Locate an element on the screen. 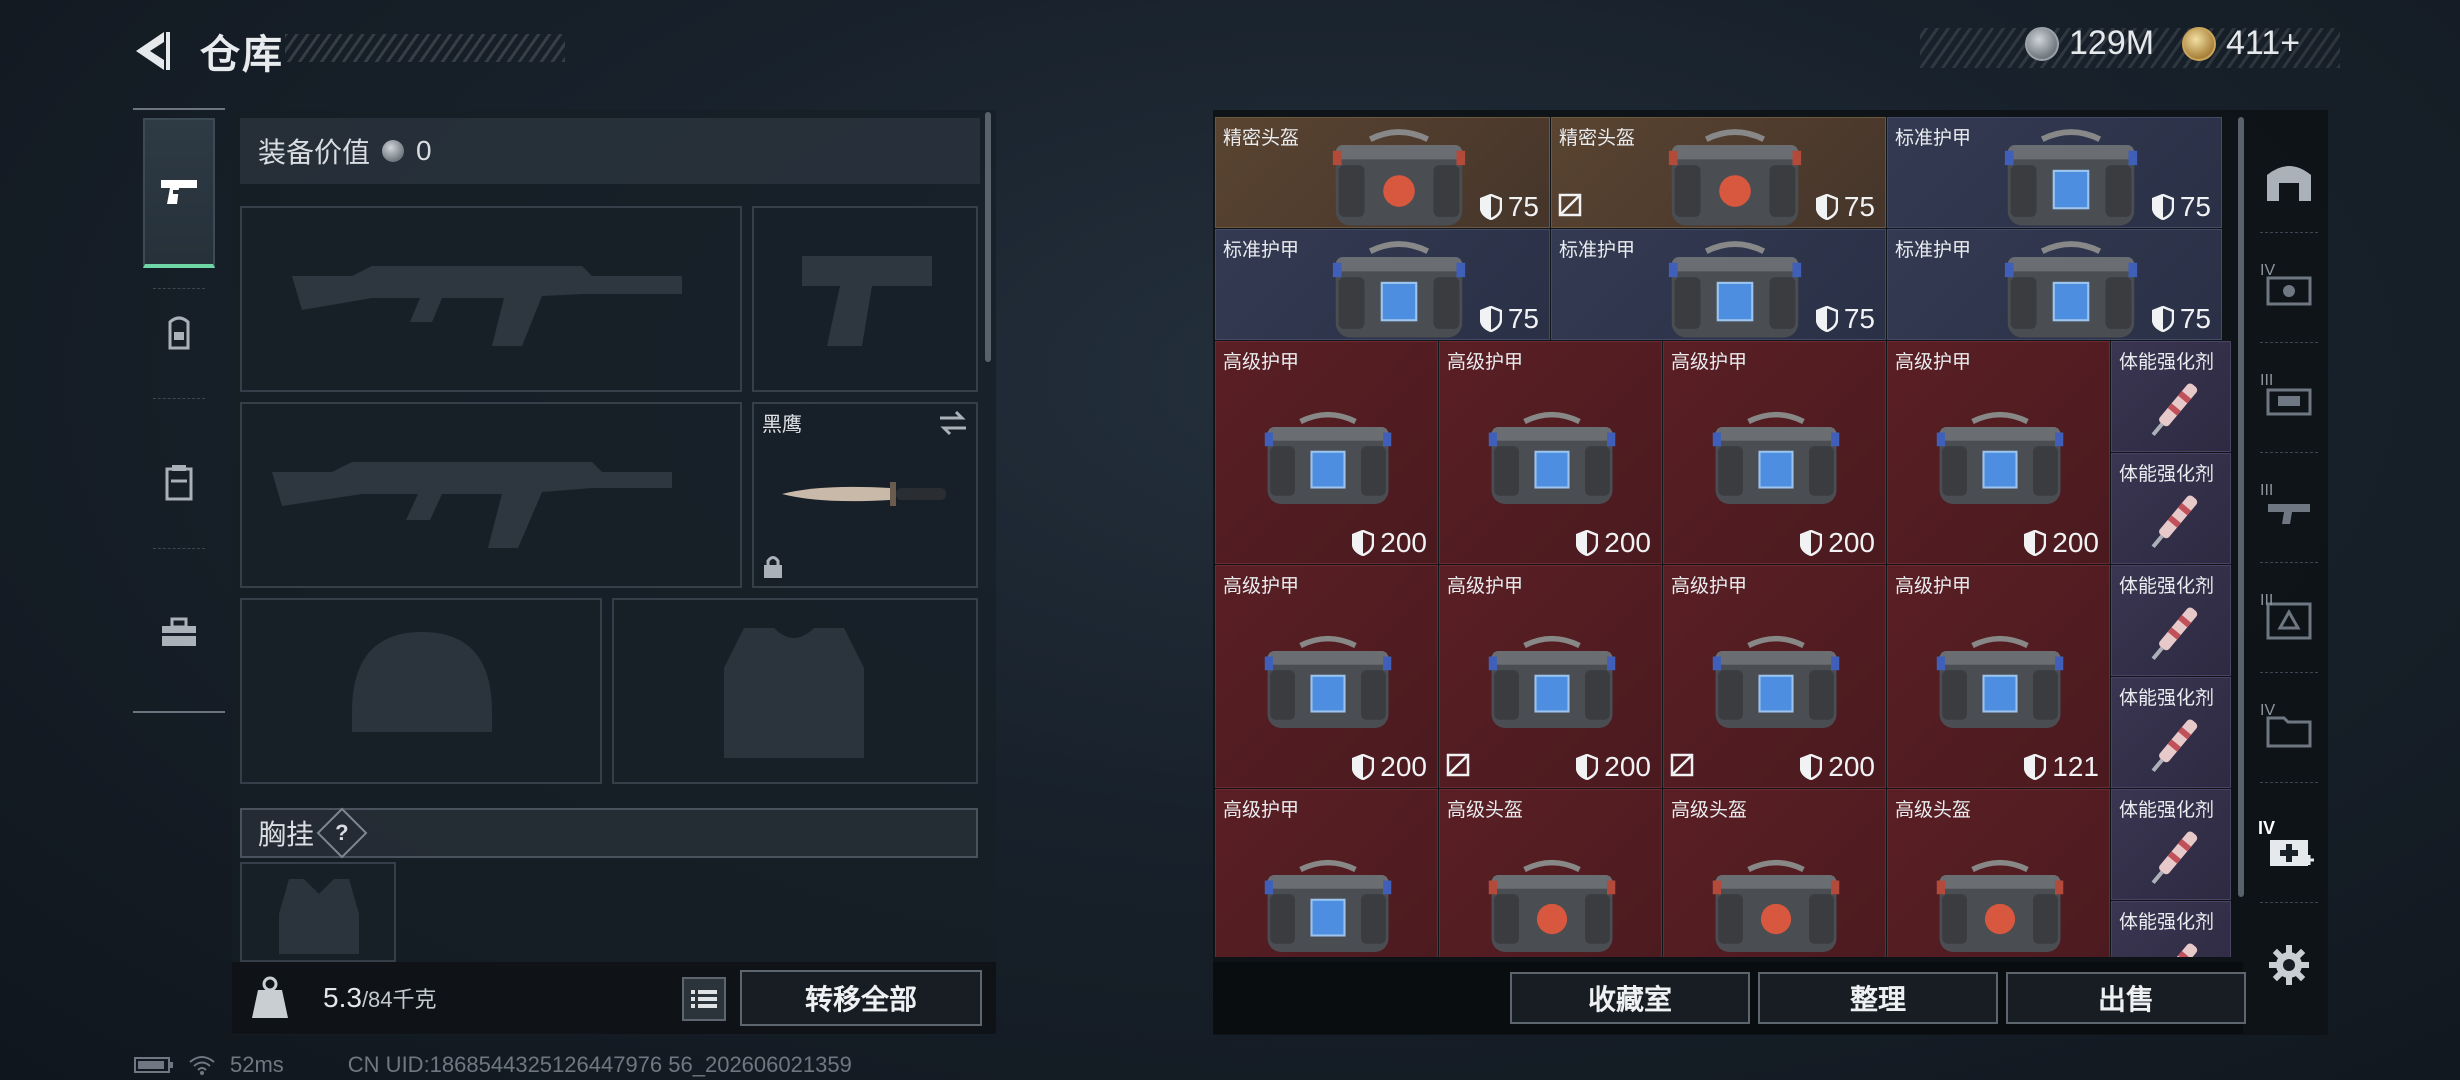  storage-scrollbar is located at coordinates (2241, 507).